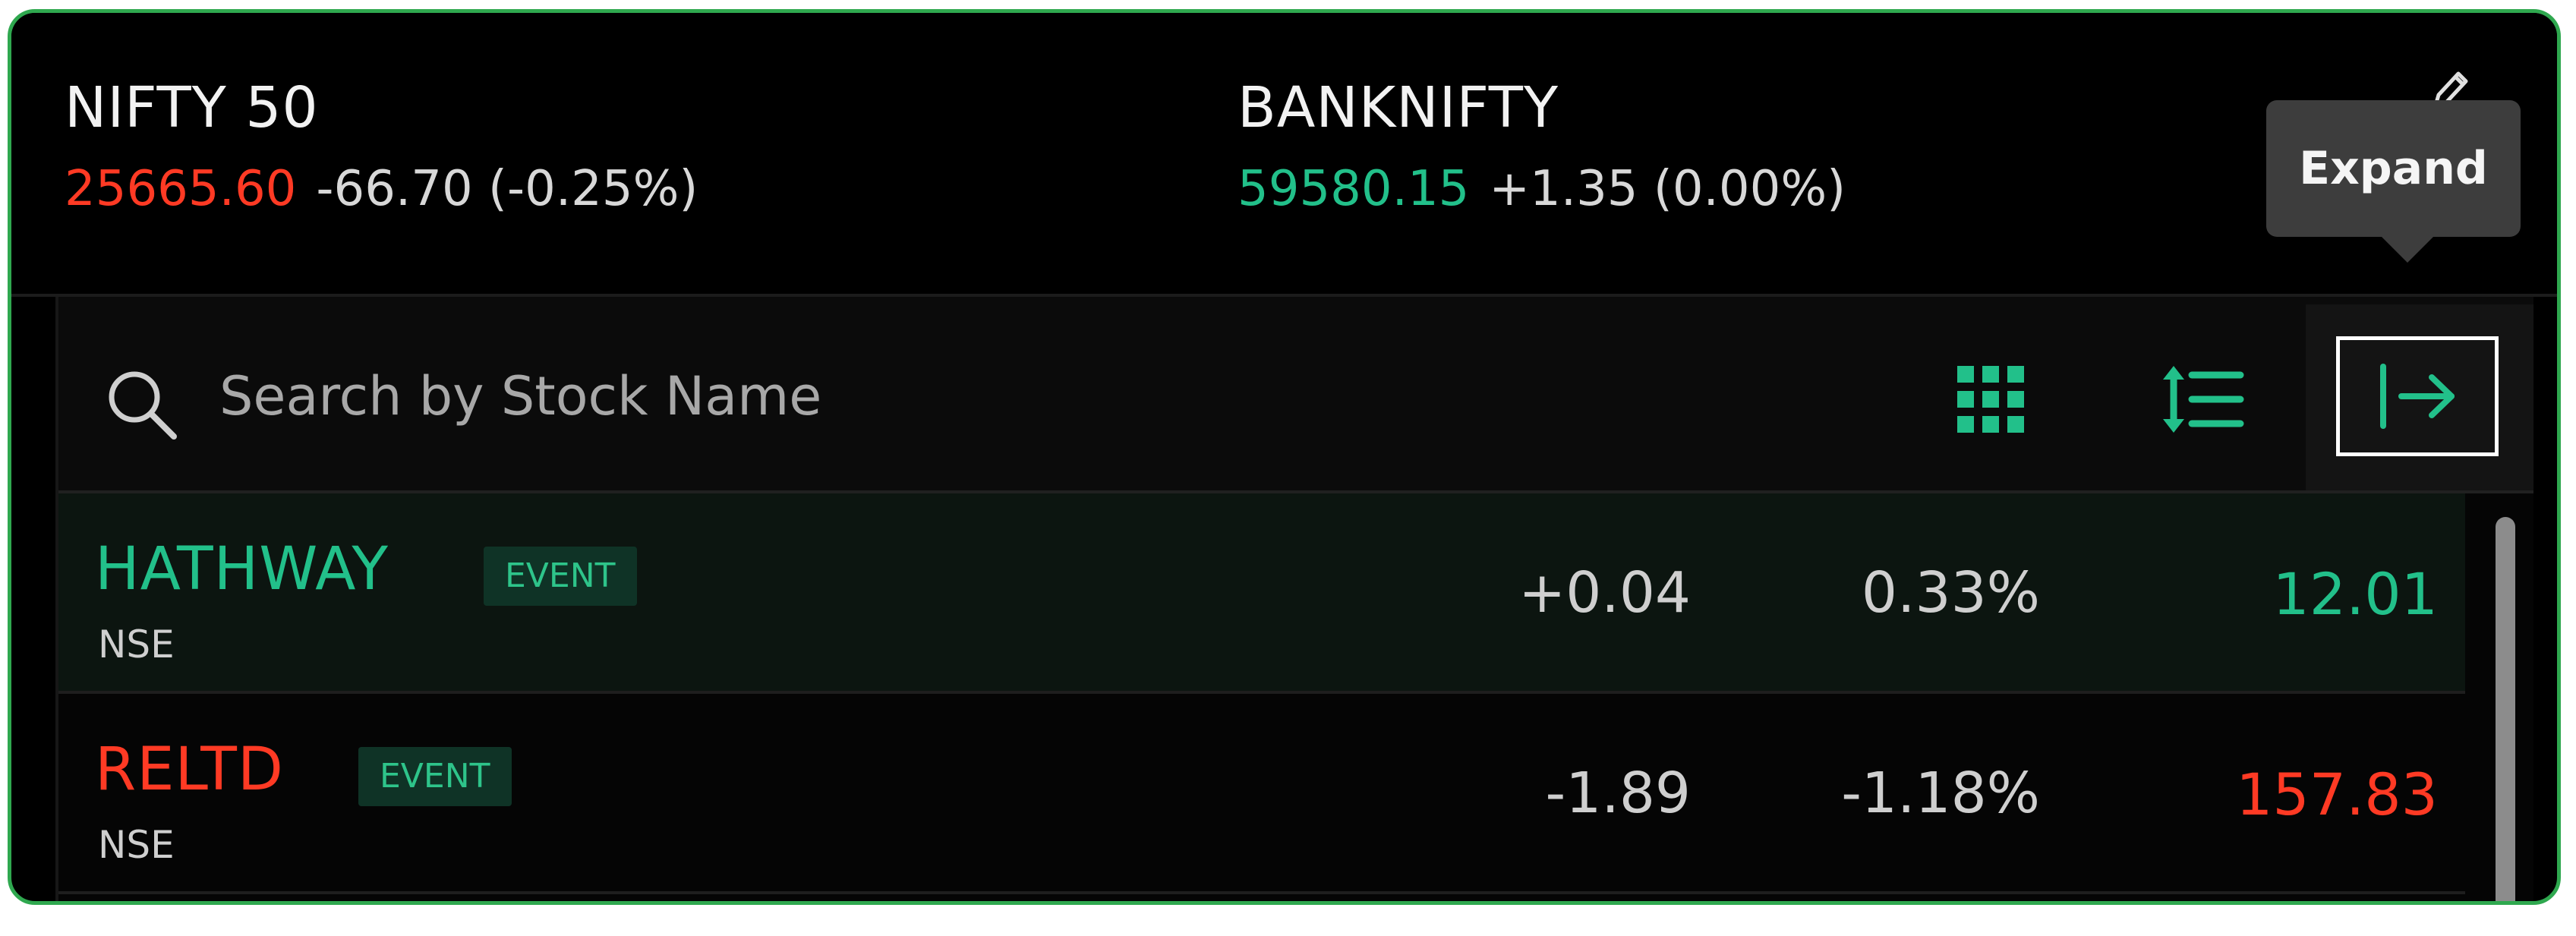  I want to click on search-icon, so click(142, 405).